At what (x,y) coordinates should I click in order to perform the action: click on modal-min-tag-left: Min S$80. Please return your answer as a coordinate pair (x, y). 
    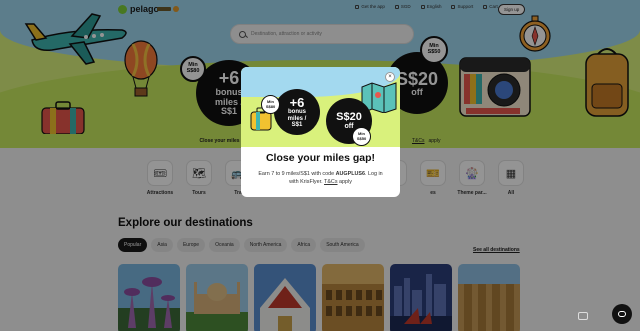
    Looking at the image, I should click on (270, 104).